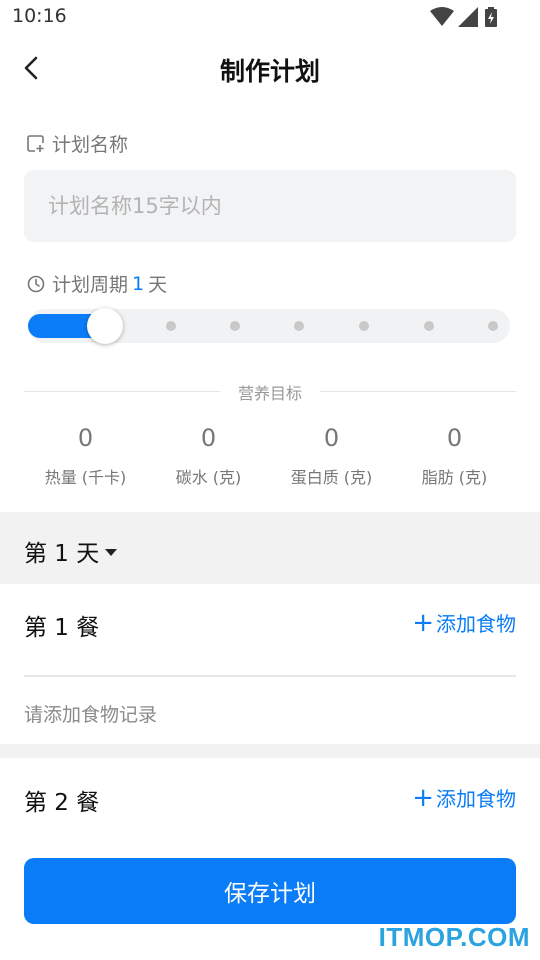 The height and width of the screenshot is (960, 540). I want to click on edit-note-icon, so click(35, 143).